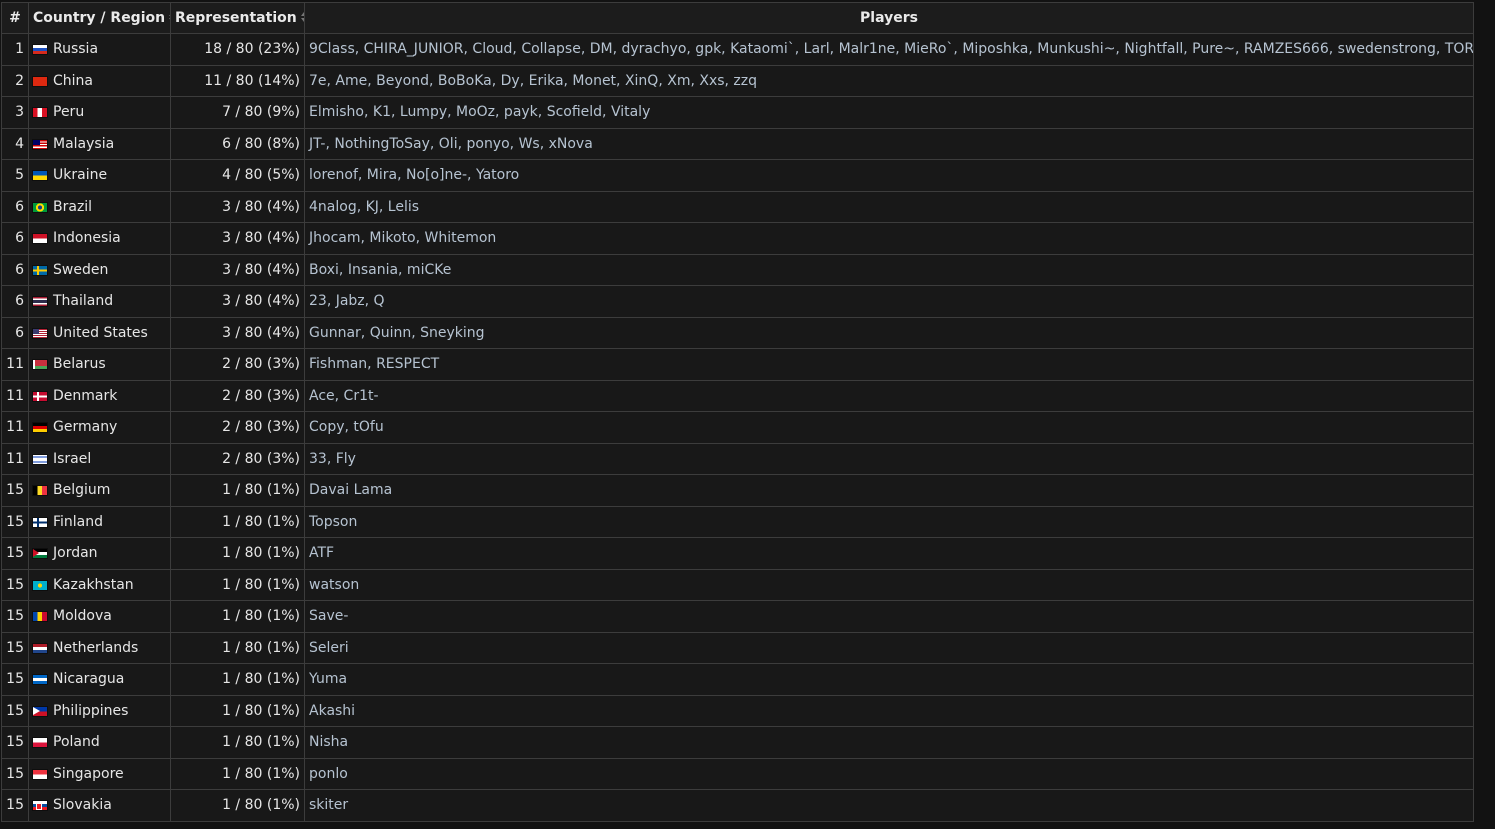 The image size is (1495, 829). What do you see at coordinates (302, 17) in the screenshot?
I see `sort-icon` at bounding box center [302, 17].